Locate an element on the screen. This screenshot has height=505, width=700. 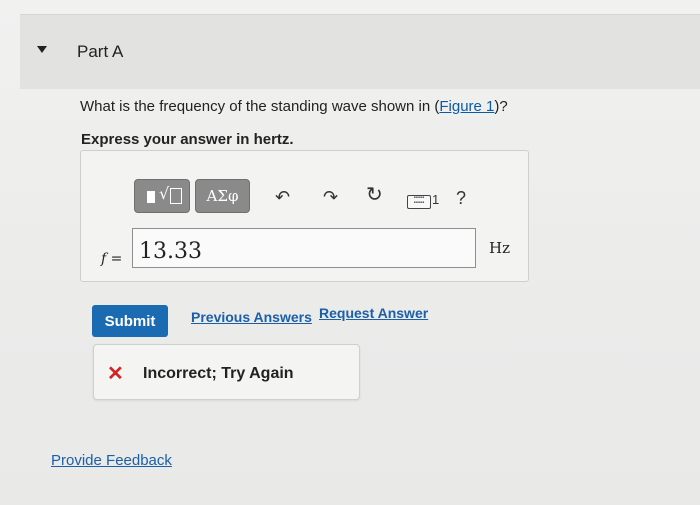
request-answer-link: Request Answer is located at coordinates (373, 313).